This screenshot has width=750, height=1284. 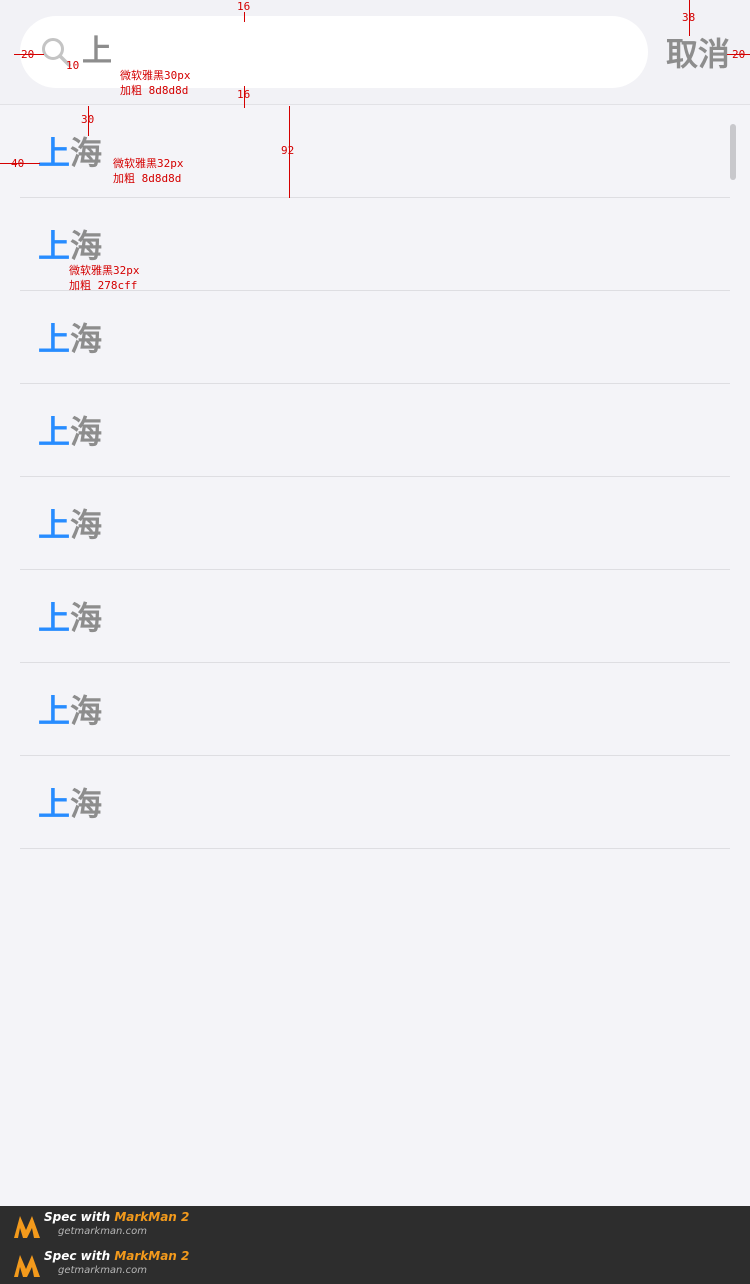 What do you see at coordinates (103, 285) in the screenshot?
I see `annotation-font: 加粗 278cff` at bounding box center [103, 285].